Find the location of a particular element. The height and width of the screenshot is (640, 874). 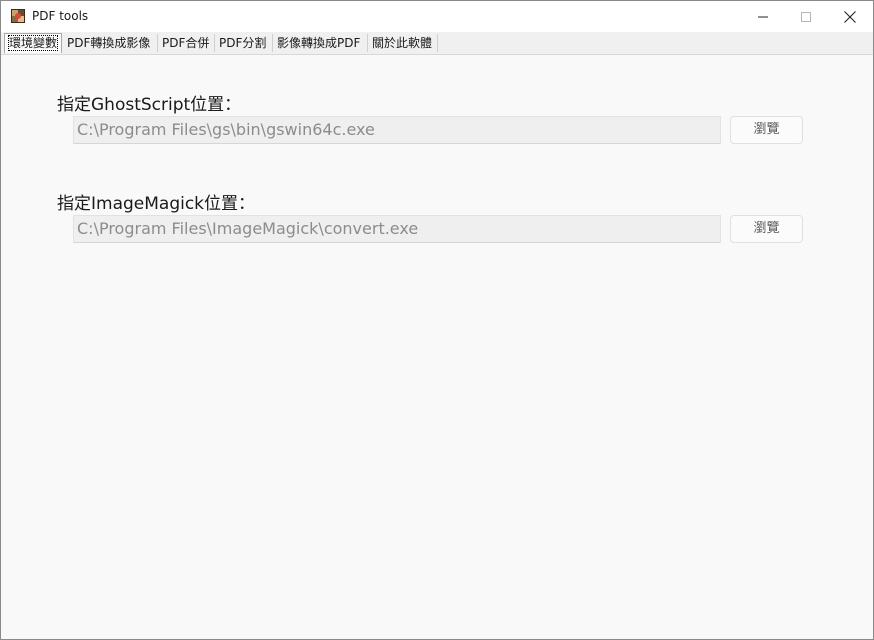

minimize-button is located at coordinates (763, 16).